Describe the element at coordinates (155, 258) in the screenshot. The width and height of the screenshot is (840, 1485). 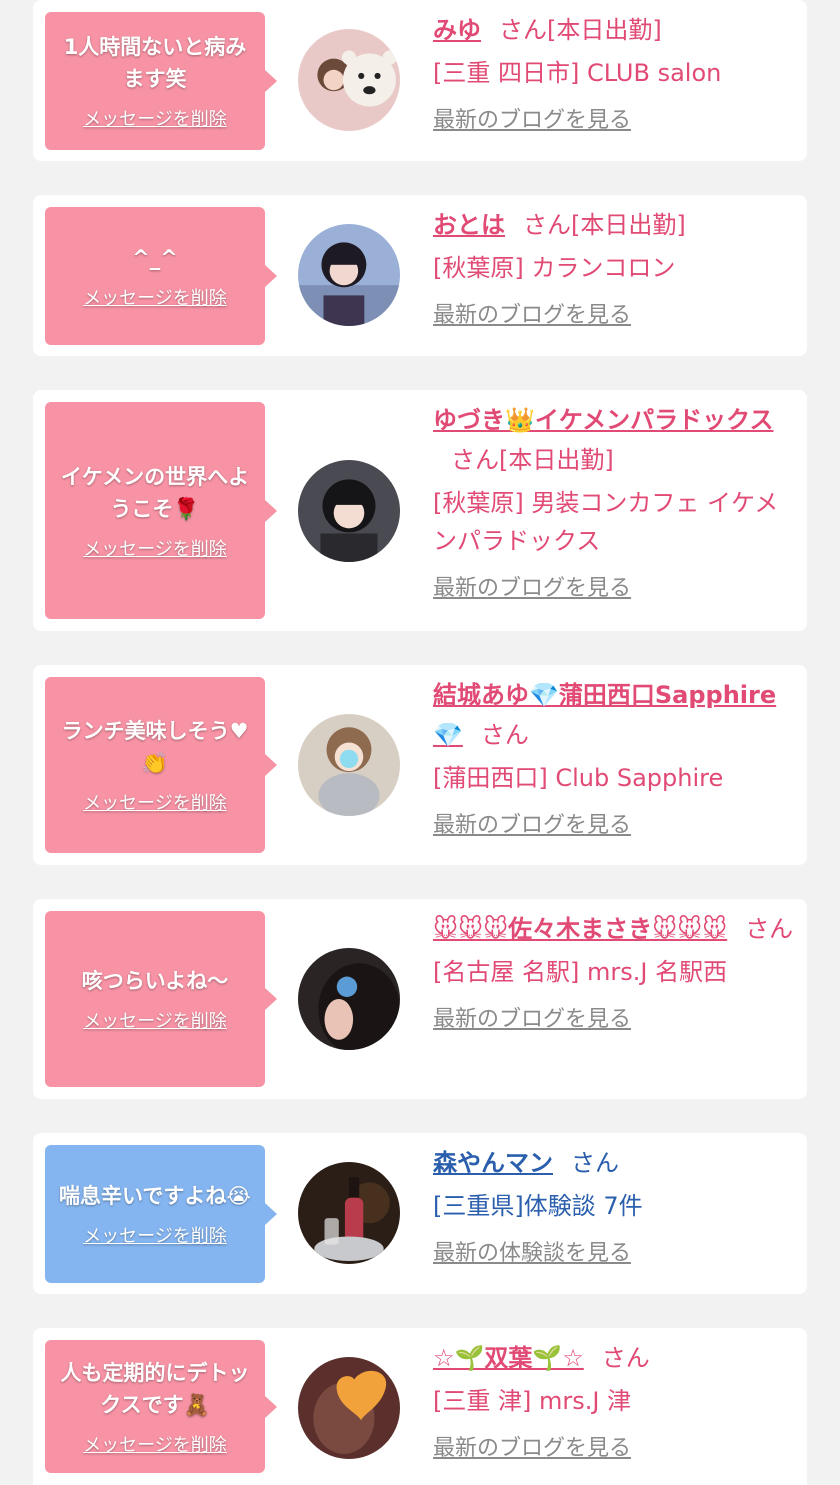
I see `message-text: ^_^` at that location.